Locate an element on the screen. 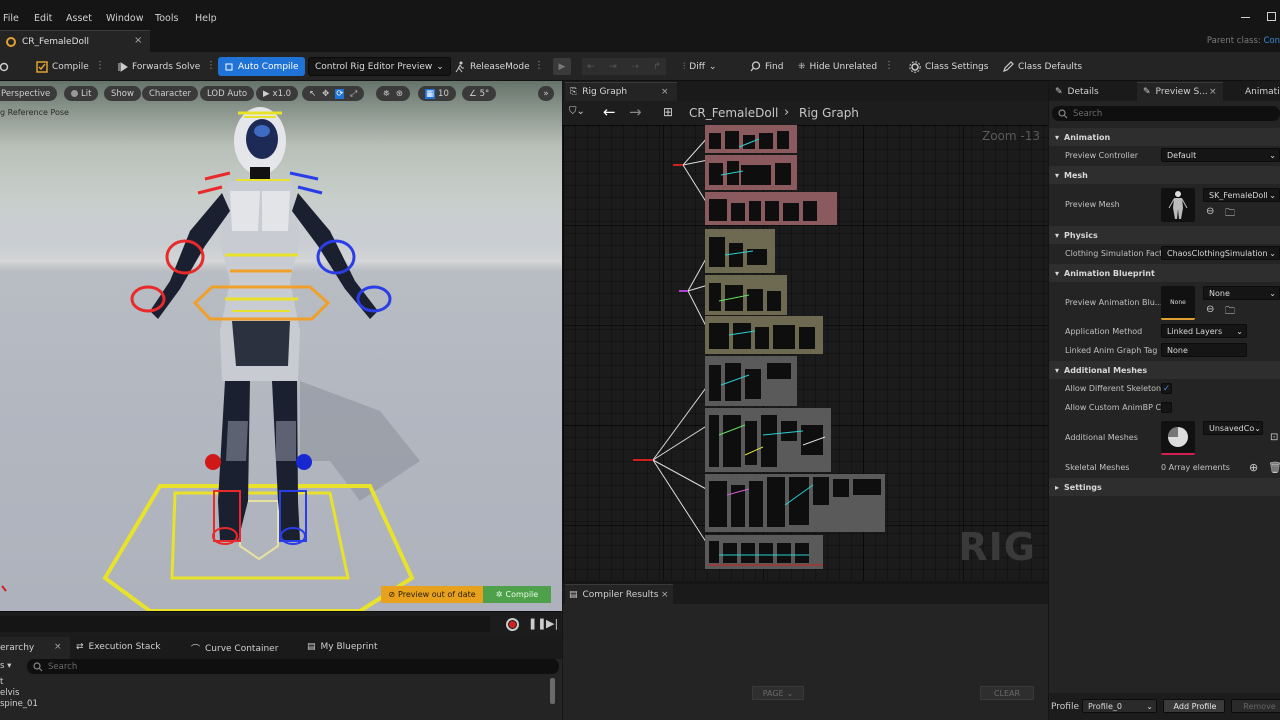  tab-compiler-results: ▤ Compiler Results × is located at coordinates (619, 594).